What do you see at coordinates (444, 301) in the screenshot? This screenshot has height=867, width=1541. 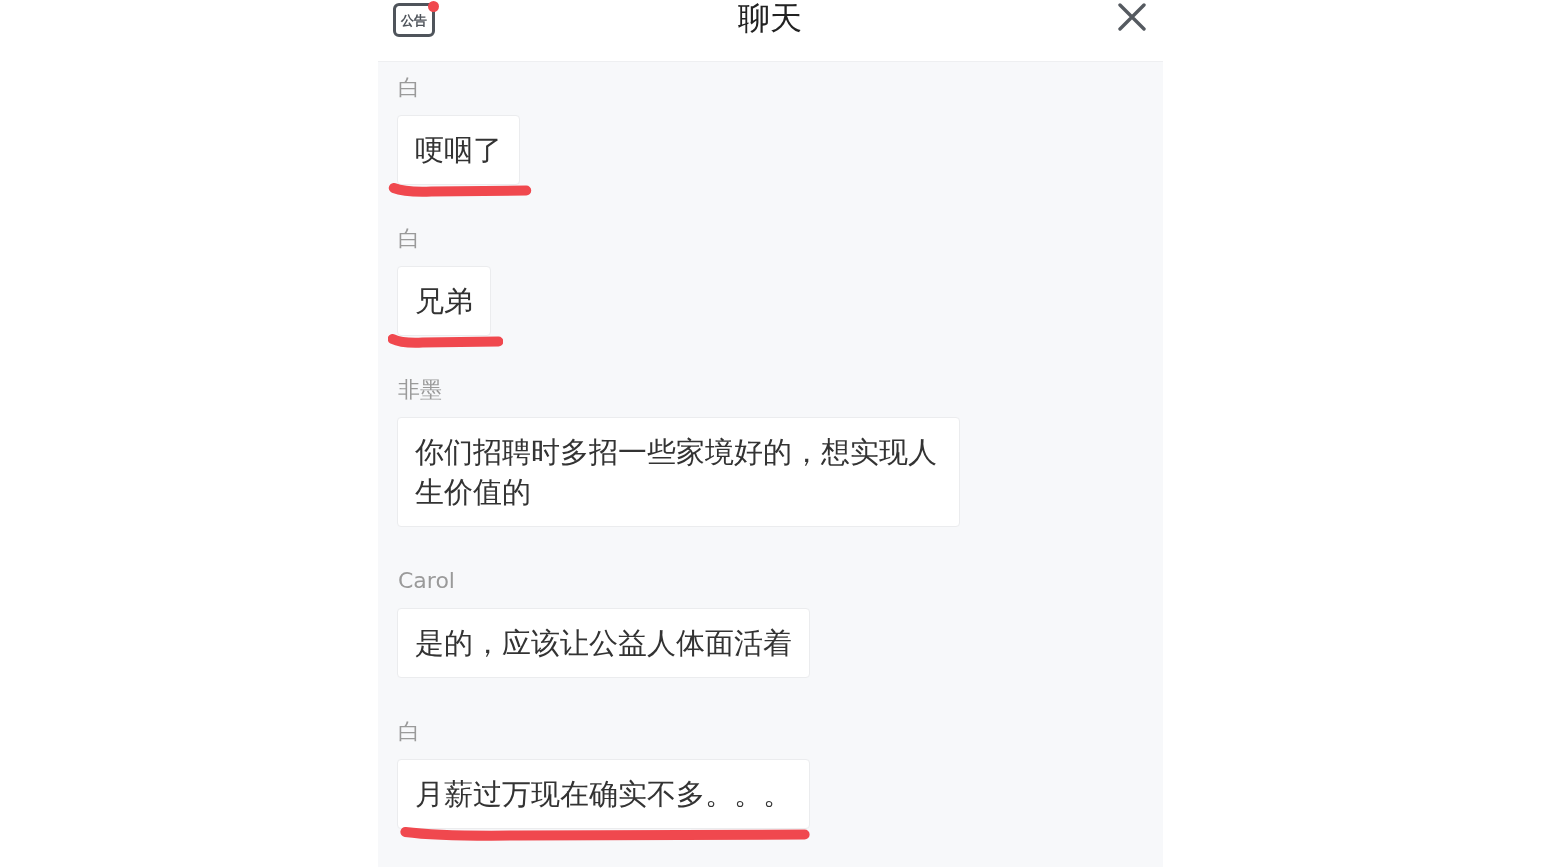 I see `message-bubble: 兄弟` at bounding box center [444, 301].